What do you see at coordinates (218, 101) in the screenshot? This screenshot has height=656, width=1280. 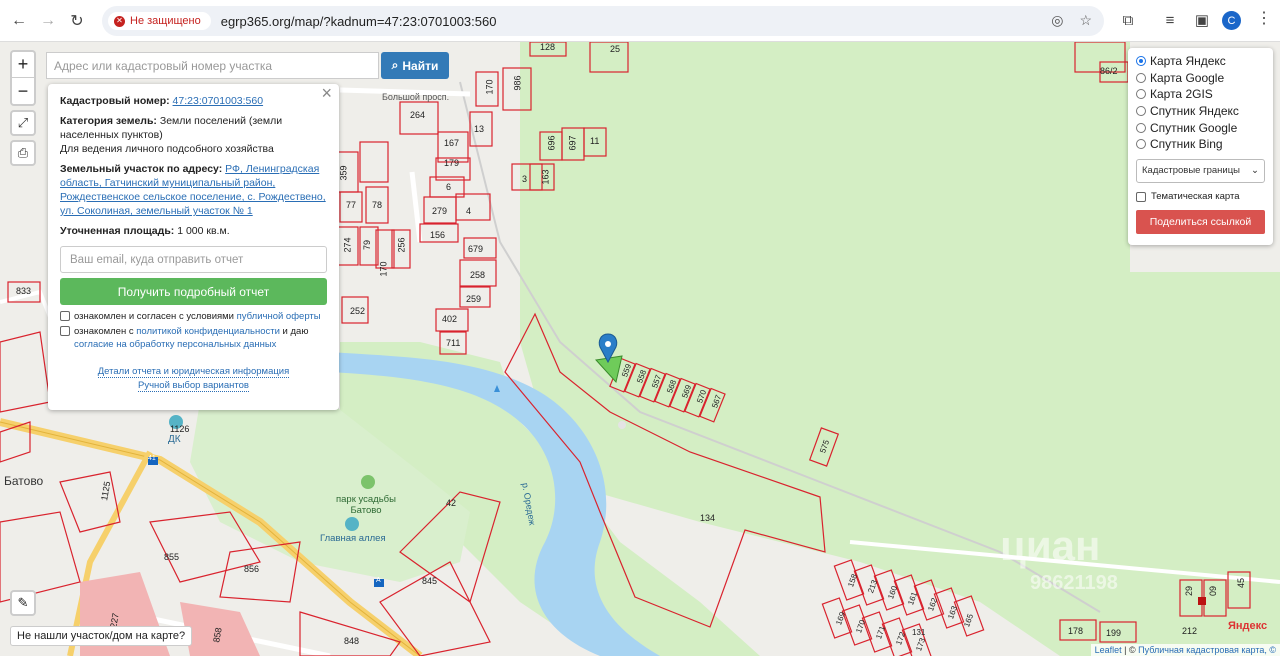 I see `cadastral-link: 47:23:0701003:560` at bounding box center [218, 101].